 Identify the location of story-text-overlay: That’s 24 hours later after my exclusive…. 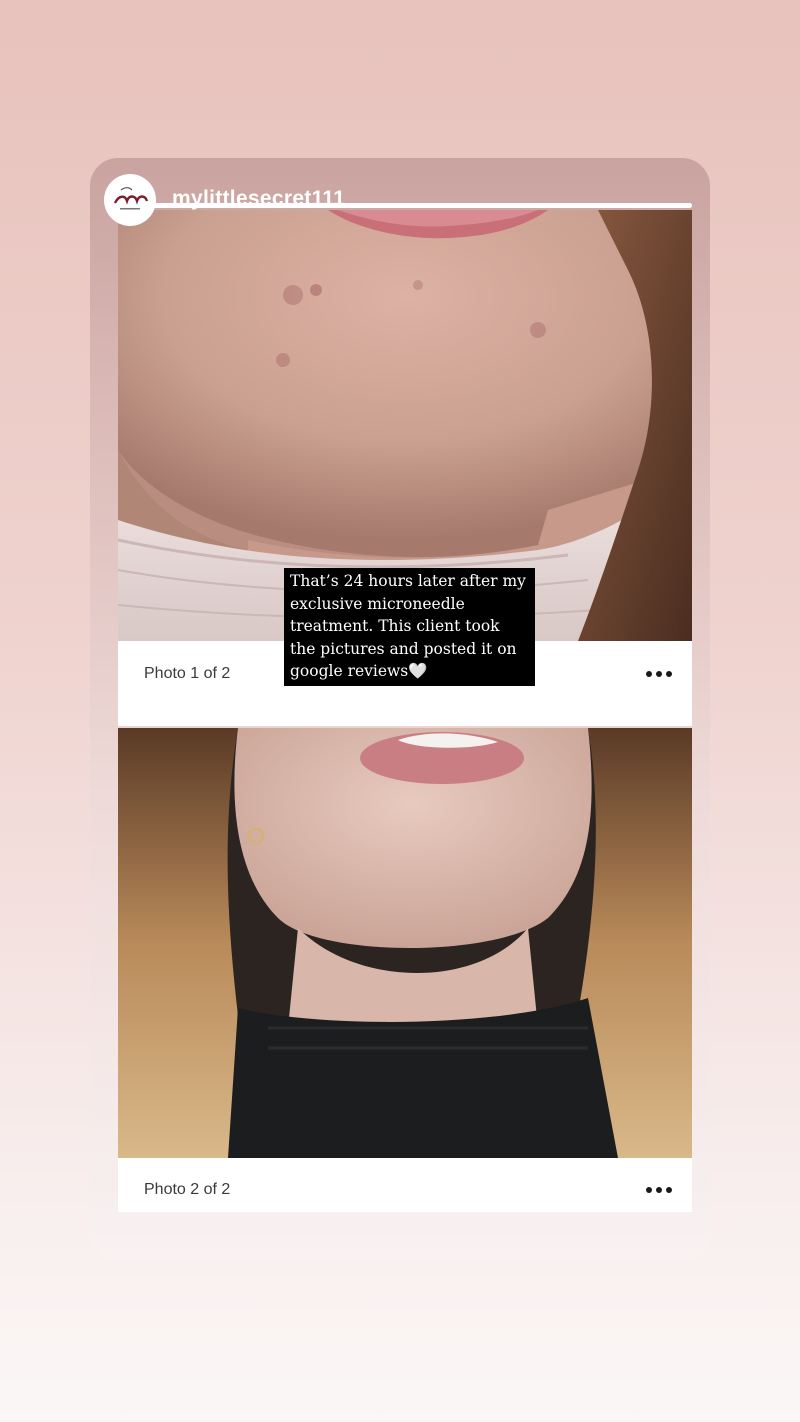
(409, 627).